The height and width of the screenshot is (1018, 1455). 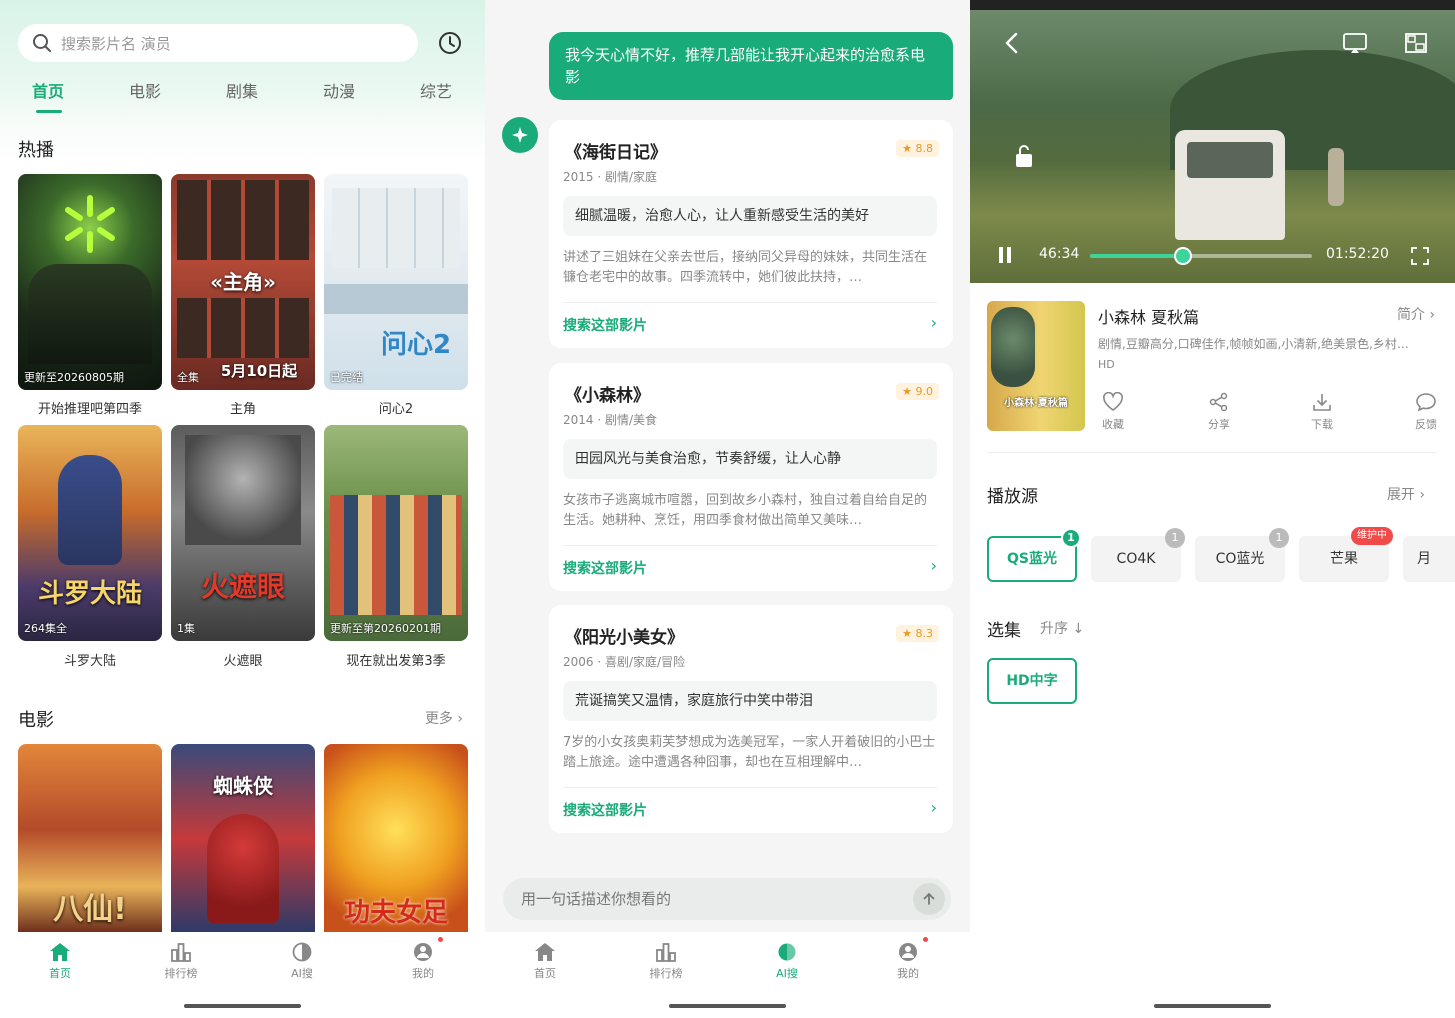 What do you see at coordinates (1113, 412) in the screenshot?
I see `favorite-button: 收藏` at bounding box center [1113, 412].